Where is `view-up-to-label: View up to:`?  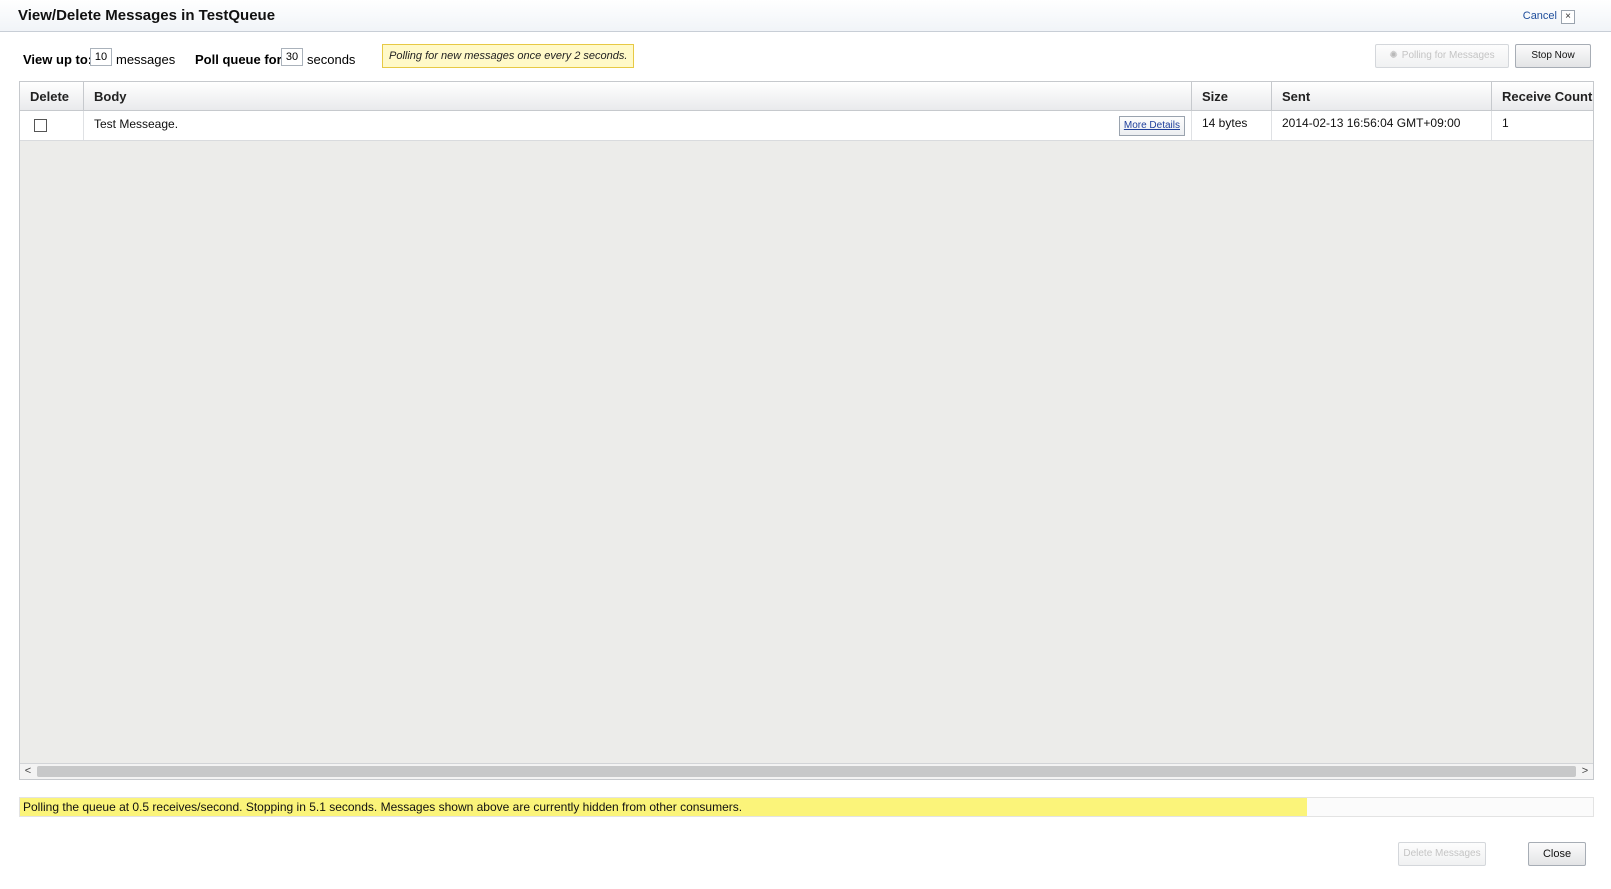 view-up-to-label: View up to: is located at coordinates (58, 59).